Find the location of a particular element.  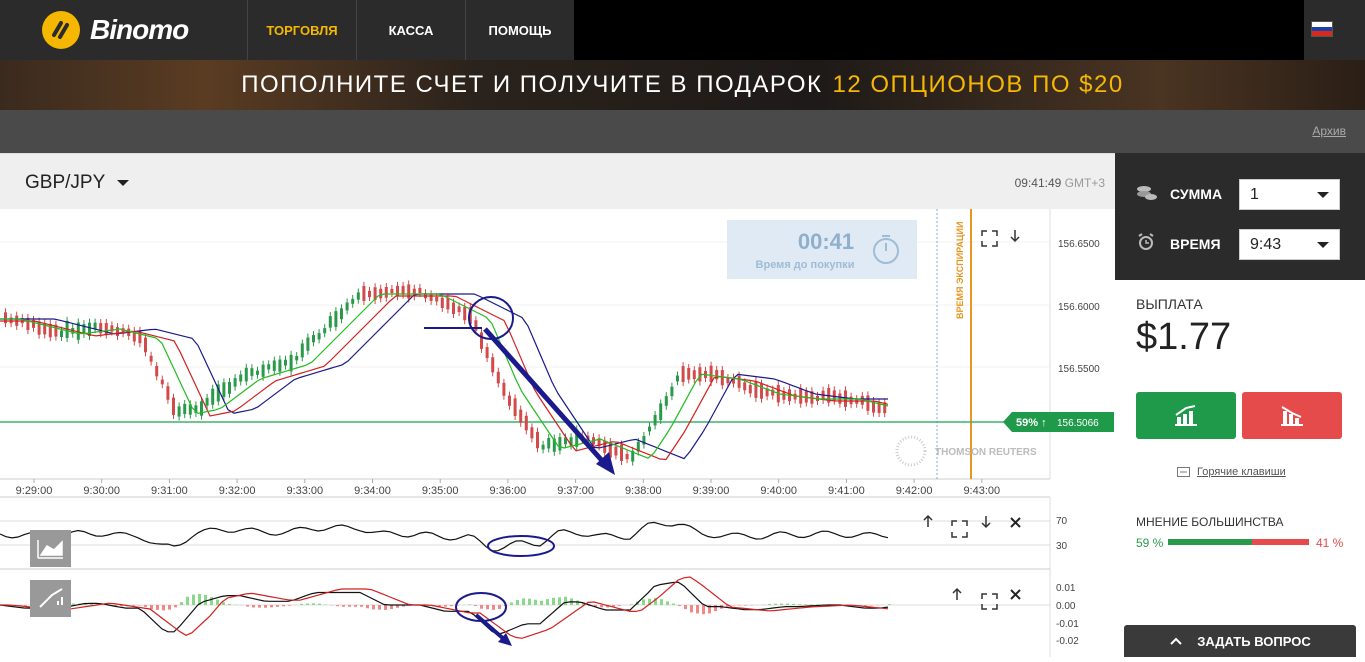

header-black-area is located at coordinates (939, 30).